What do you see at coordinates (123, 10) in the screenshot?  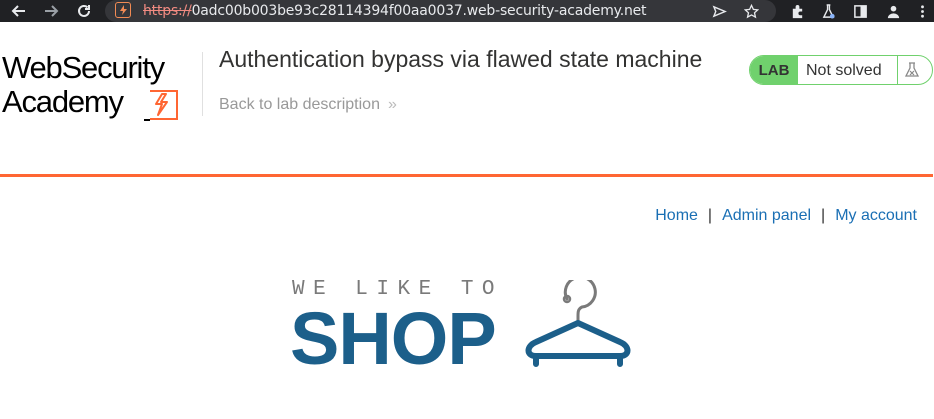 I see `site-icon` at bounding box center [123, 10].